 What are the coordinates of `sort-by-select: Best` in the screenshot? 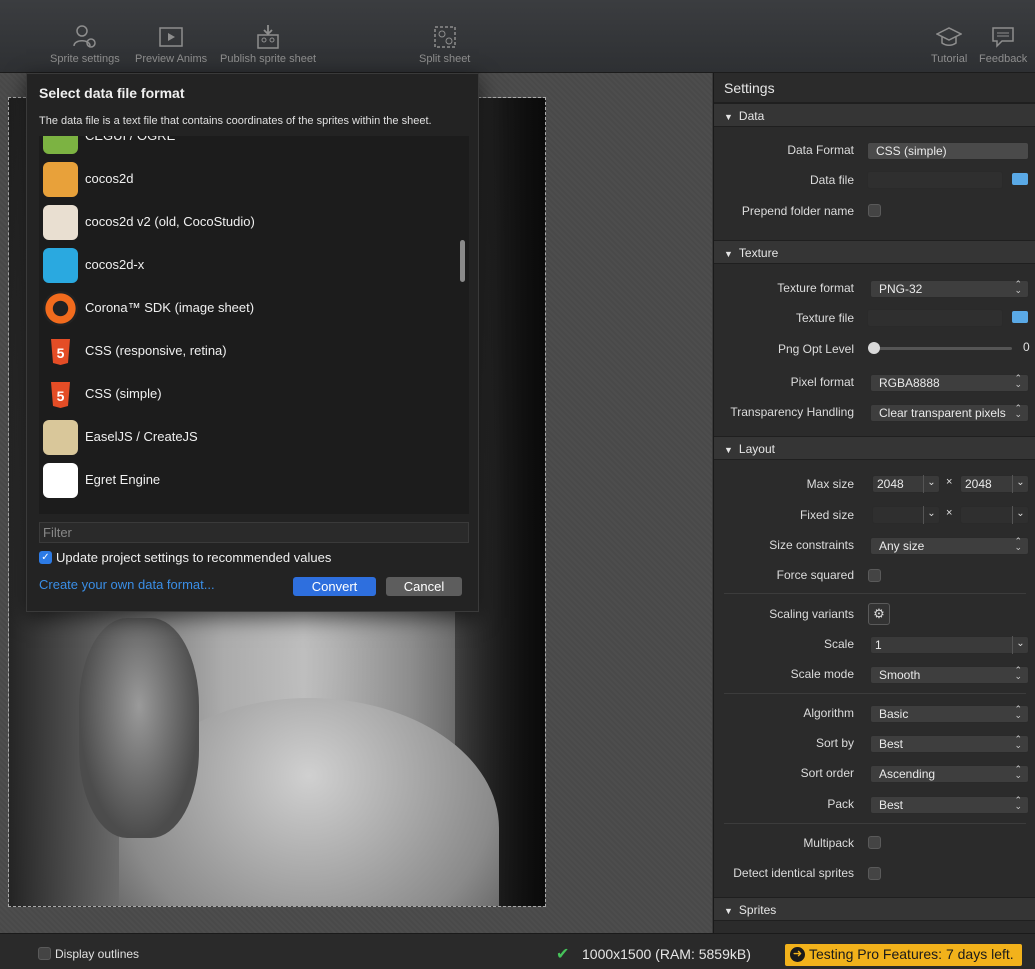 It's located at (949, 743).